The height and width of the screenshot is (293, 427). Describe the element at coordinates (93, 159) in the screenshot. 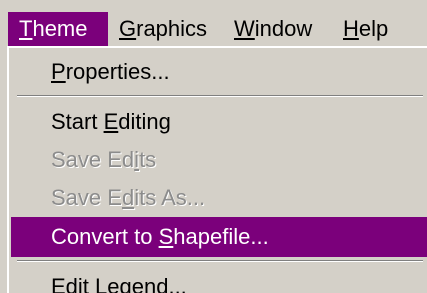

I see `item-label-pre: Save Ed` at that location.